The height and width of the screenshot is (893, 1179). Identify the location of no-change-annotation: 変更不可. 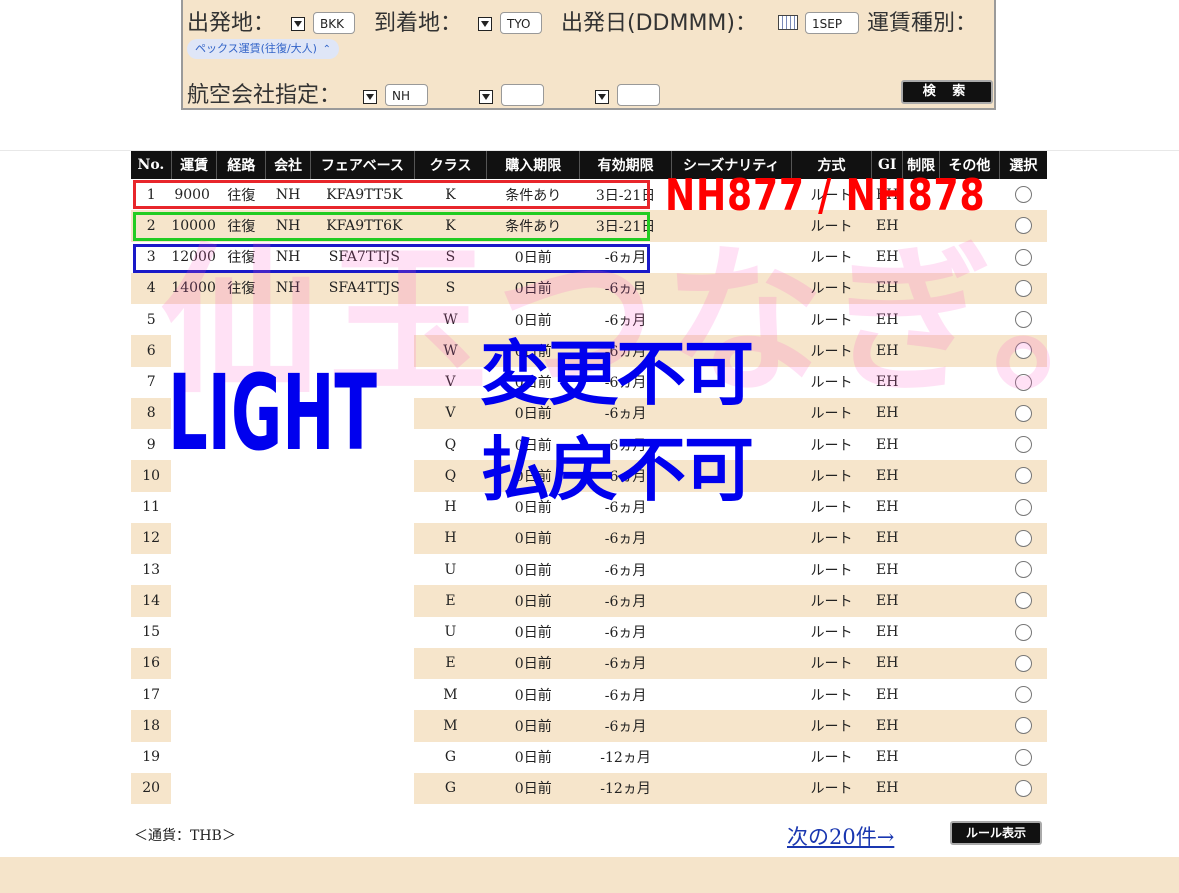
(617, 374).